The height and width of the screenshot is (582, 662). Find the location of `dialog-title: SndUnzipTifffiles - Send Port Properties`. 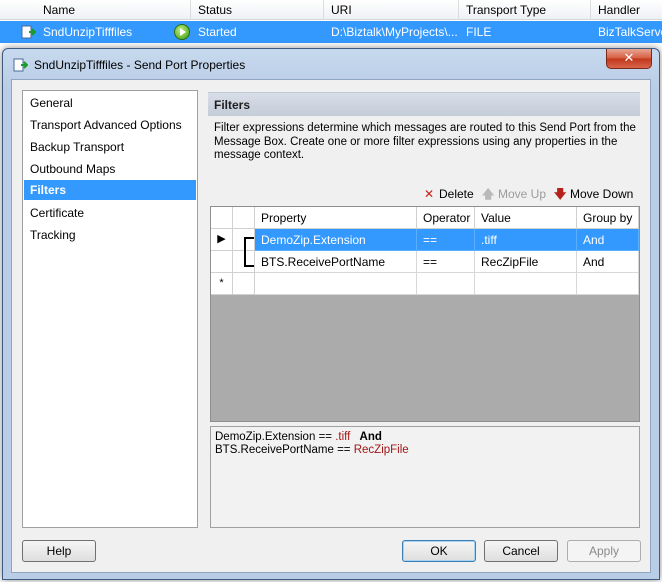

dialog-title: SndUnzipTifffiles - Send Port Properties is located at coordinates (140, 65).